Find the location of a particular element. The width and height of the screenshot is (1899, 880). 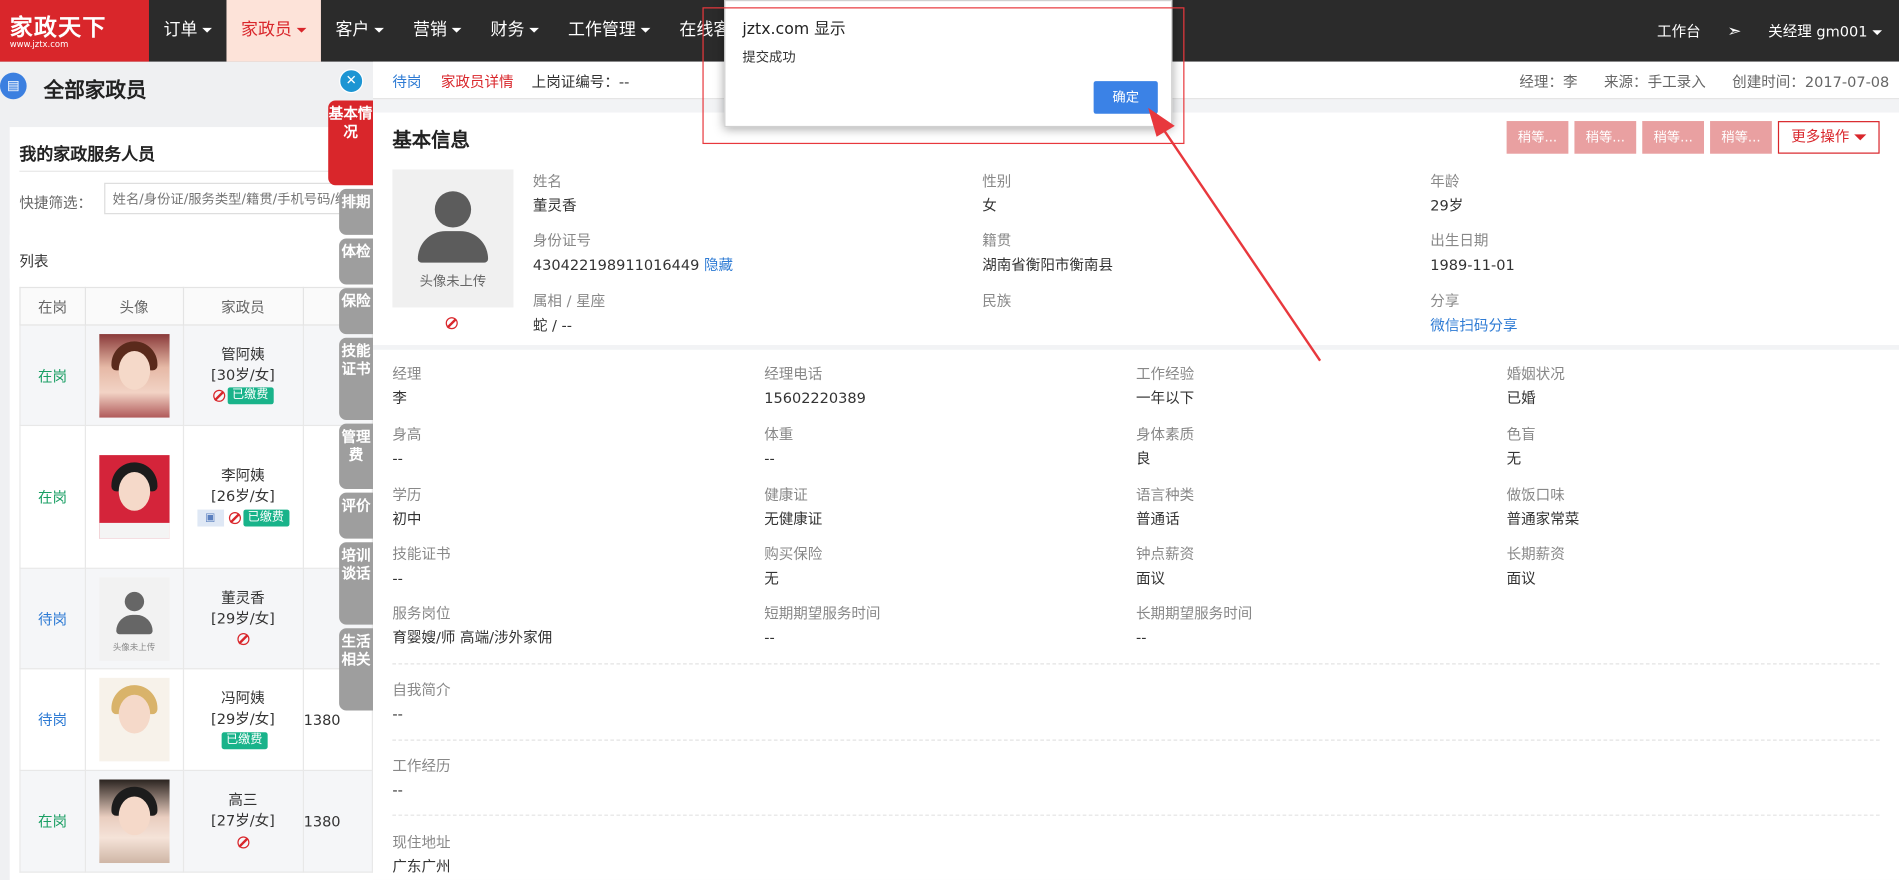

arrow-head is located at coordinates (1161, 122).